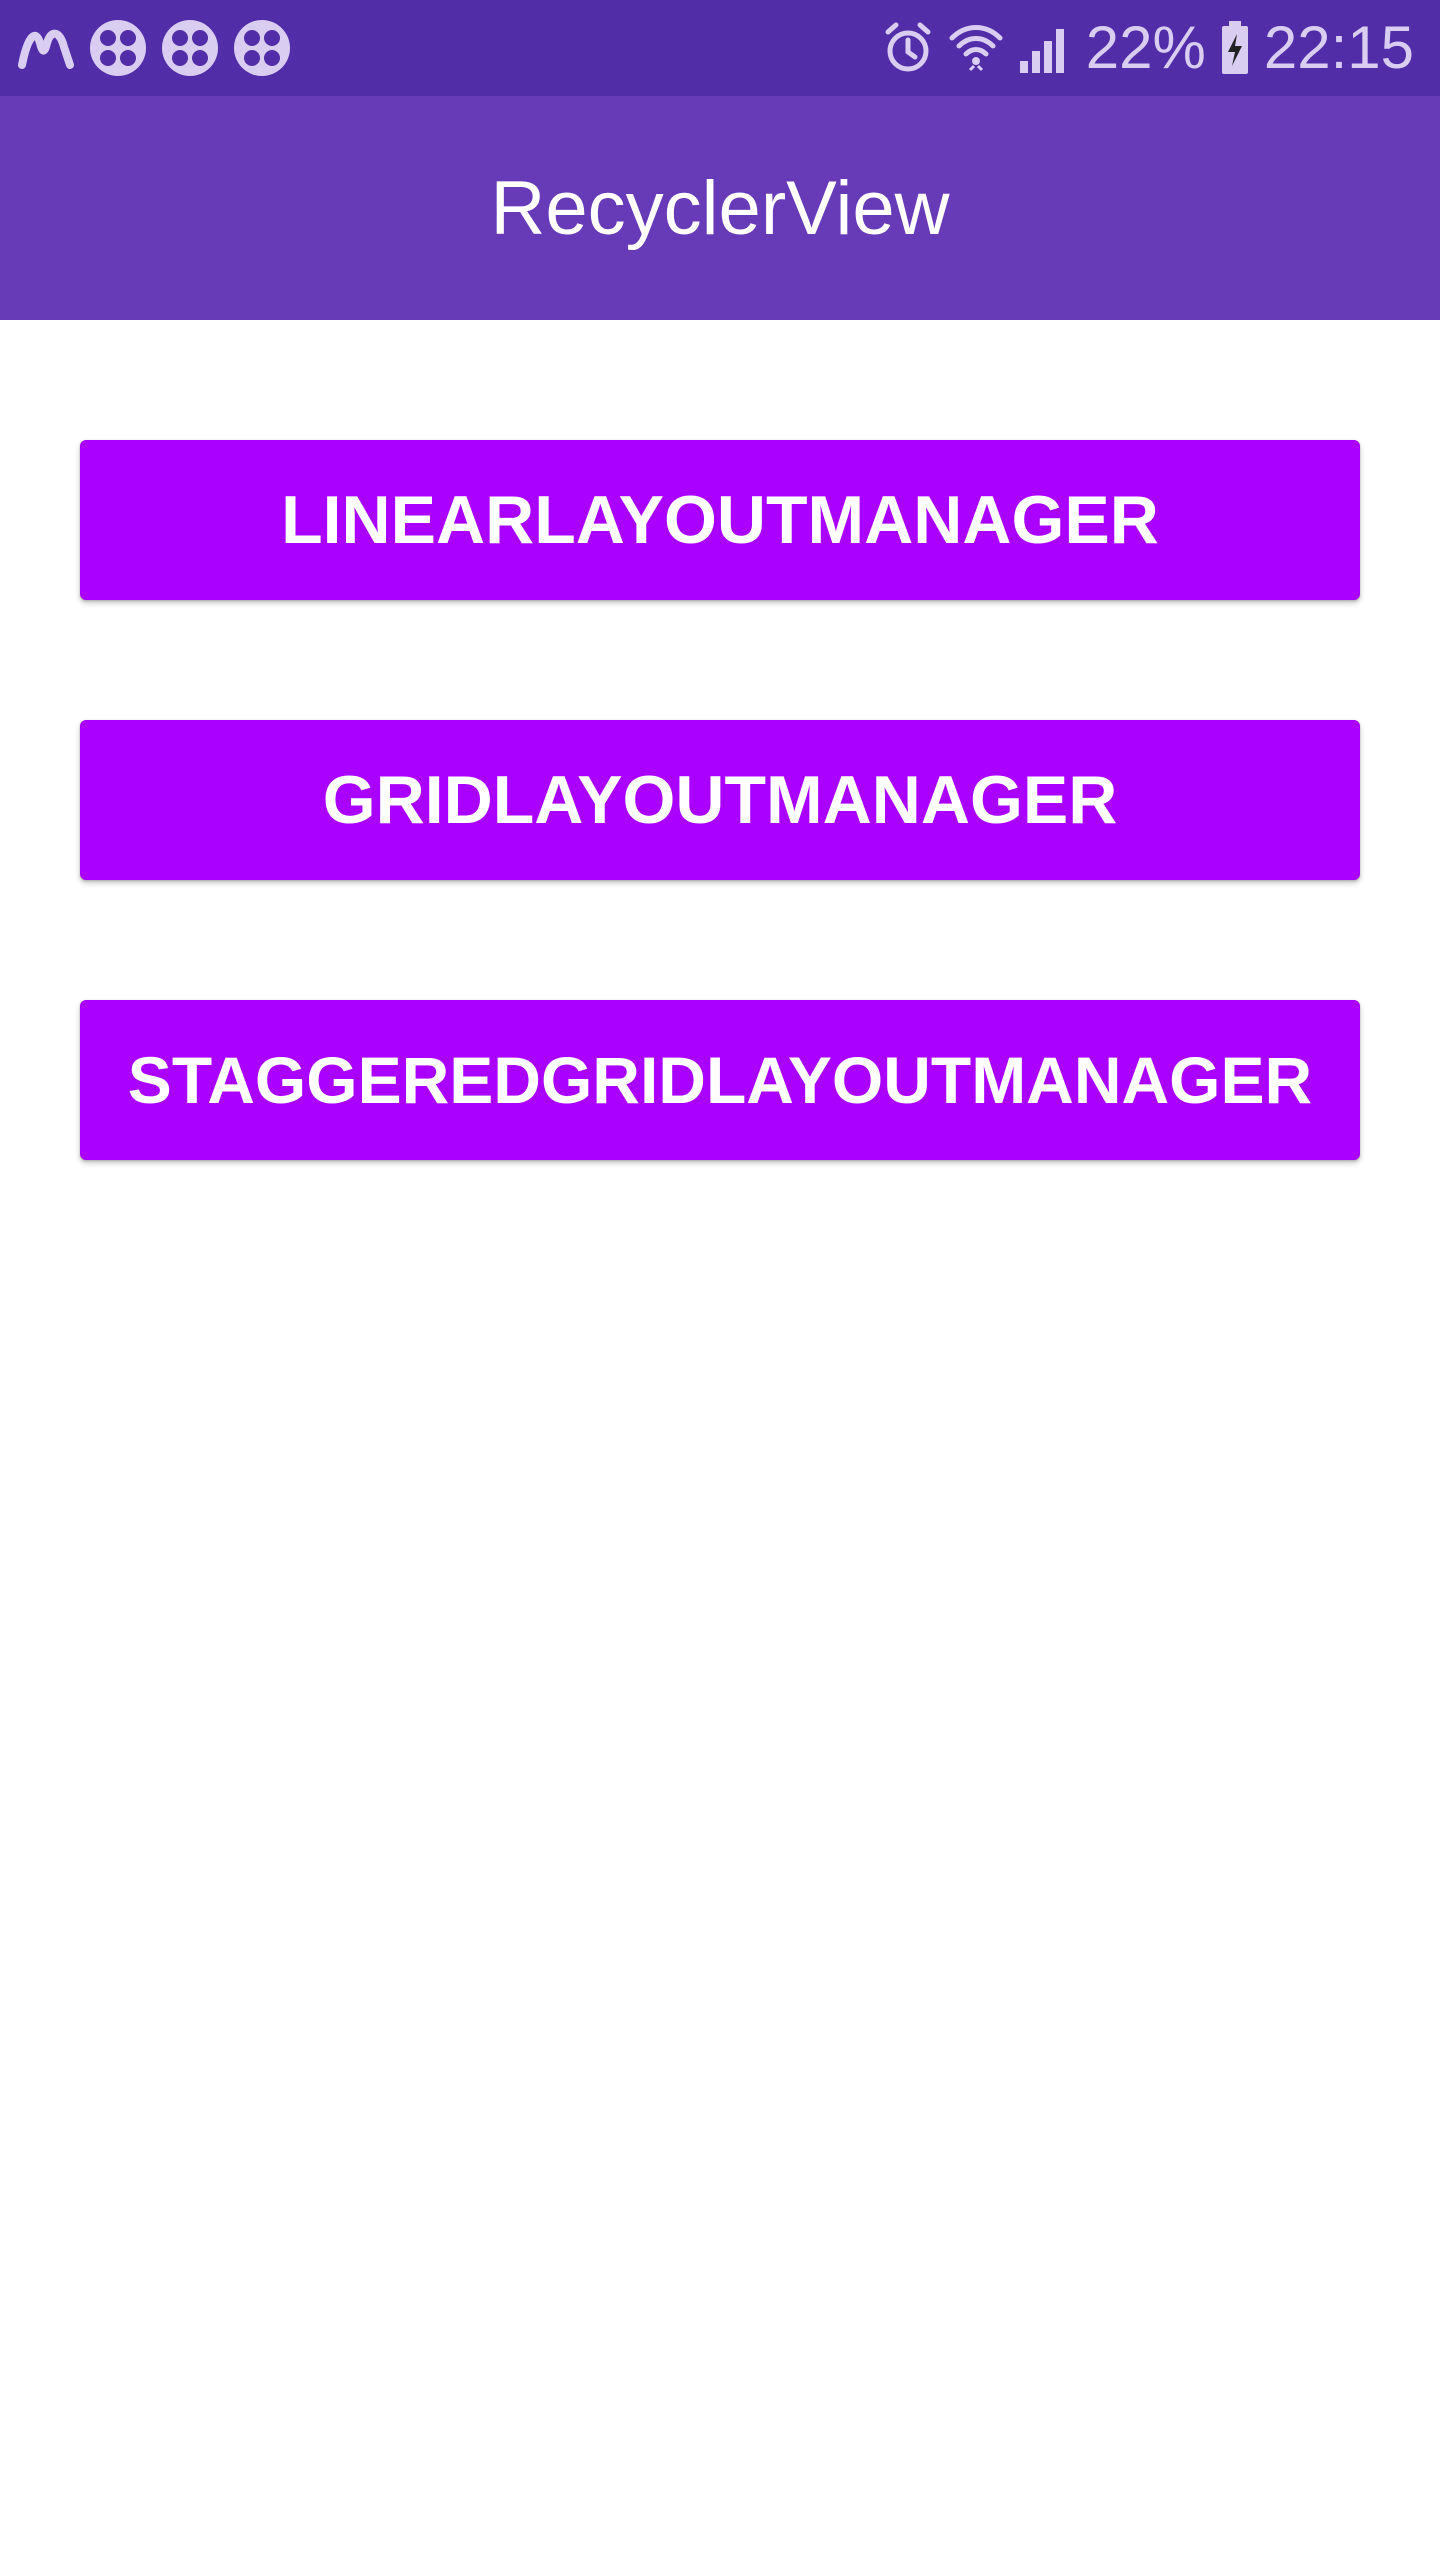  Describe the element at coordinates (155, 48) in the screenshot. I see `notification-icons` at that location.